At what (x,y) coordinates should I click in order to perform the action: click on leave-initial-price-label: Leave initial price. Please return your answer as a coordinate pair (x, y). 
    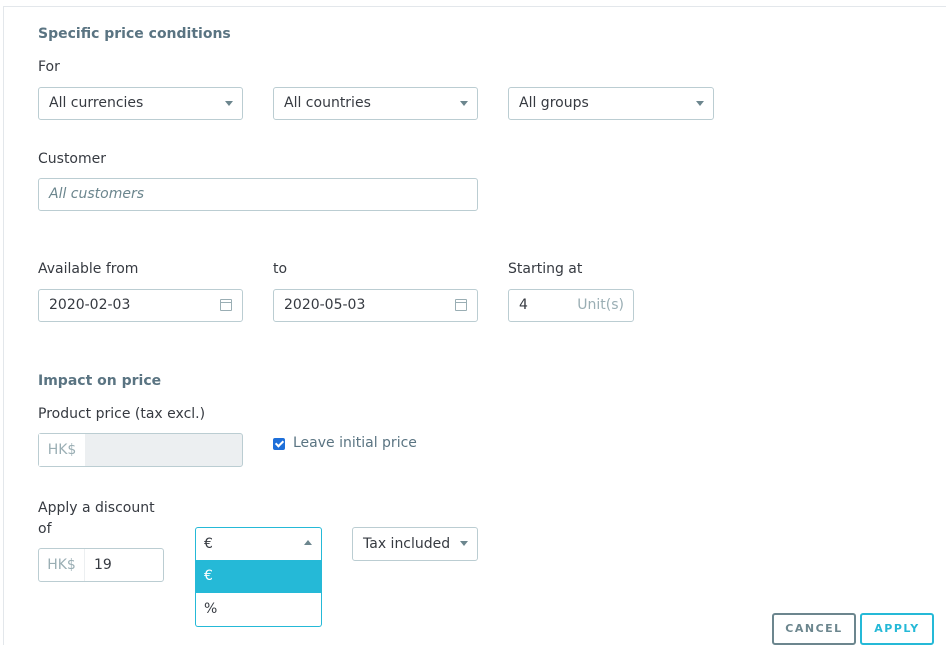
    Looking at the image, I should click on (355, 443).